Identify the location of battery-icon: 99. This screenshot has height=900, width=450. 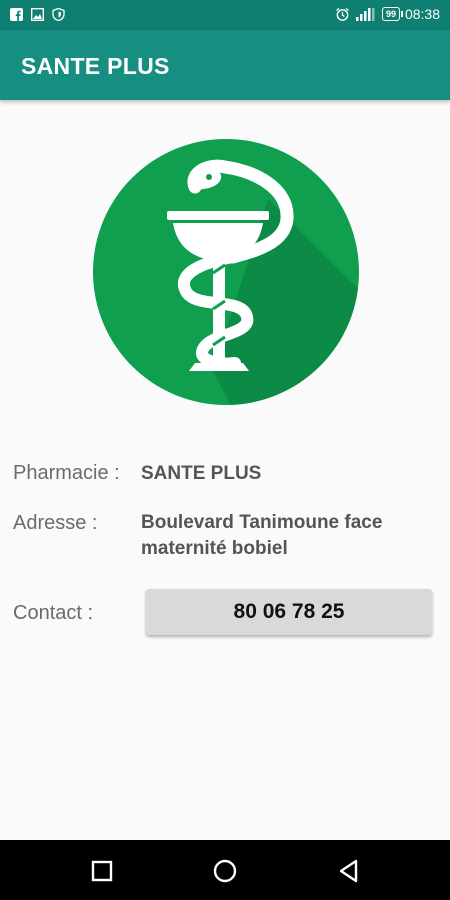
(392, 14).